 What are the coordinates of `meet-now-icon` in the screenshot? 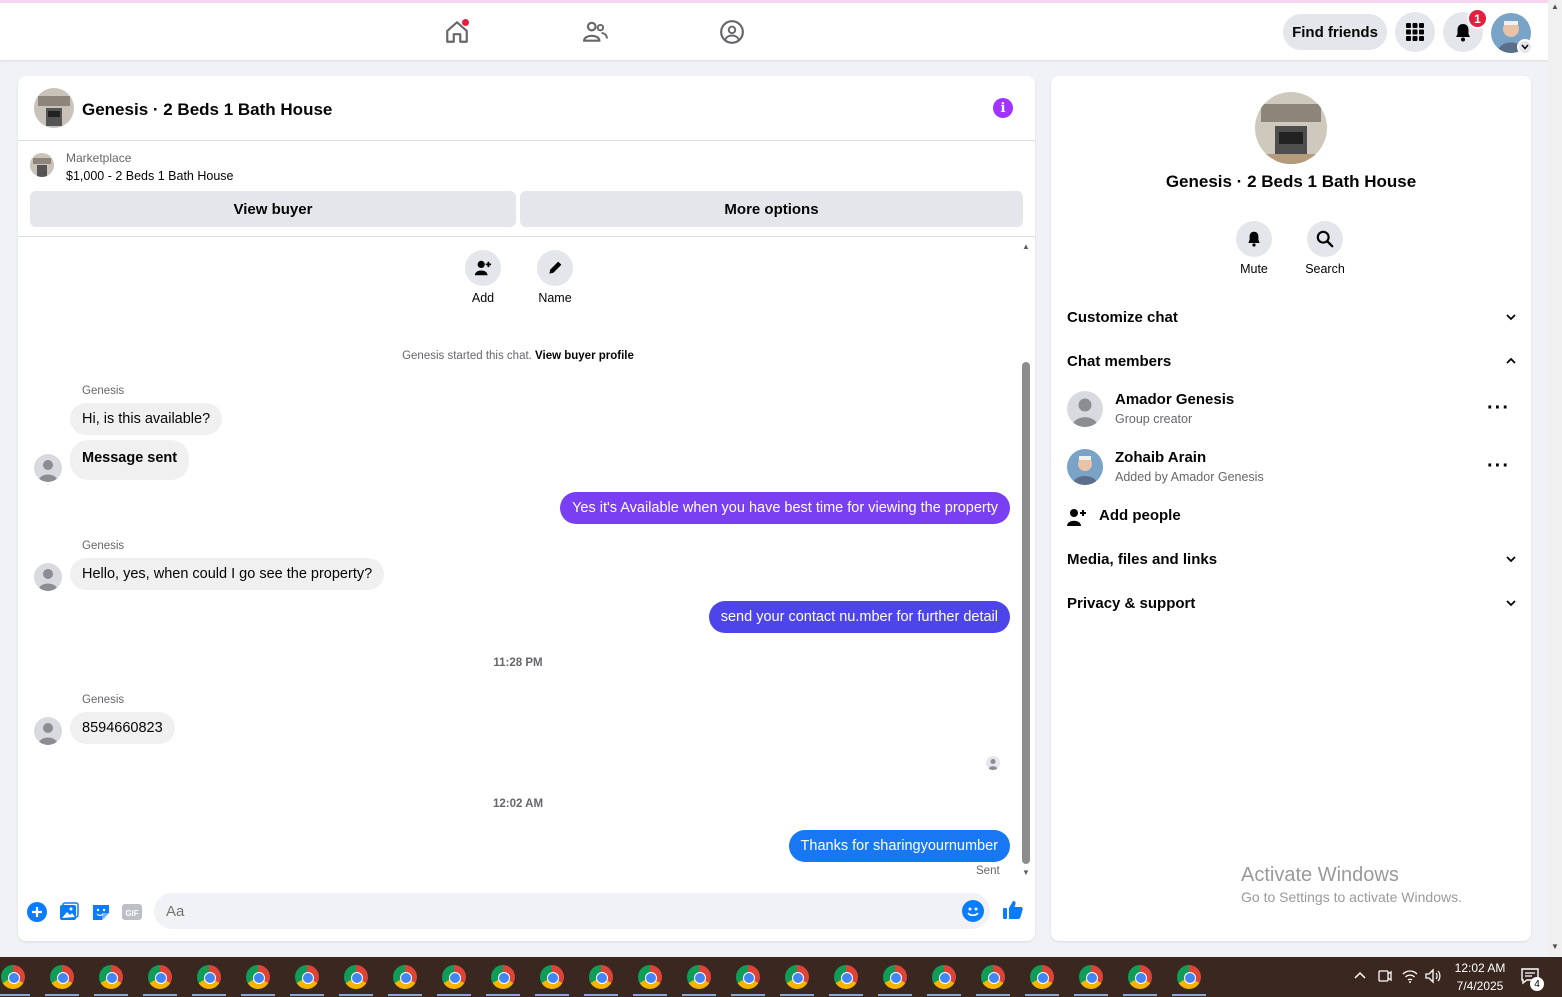 It's located at (1385, 976).